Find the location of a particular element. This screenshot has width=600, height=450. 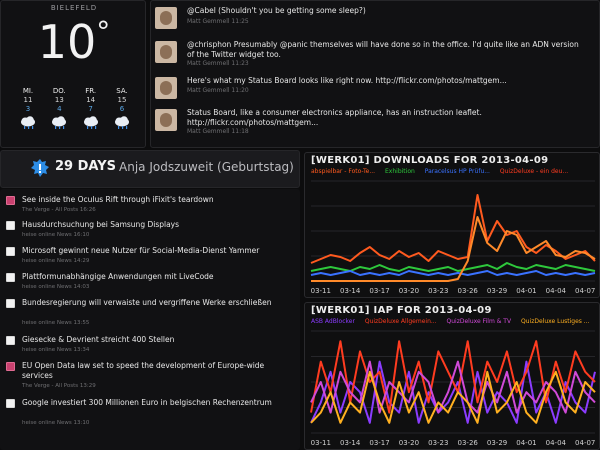

forecast-high: 15 is located at coordinates (122, 100).